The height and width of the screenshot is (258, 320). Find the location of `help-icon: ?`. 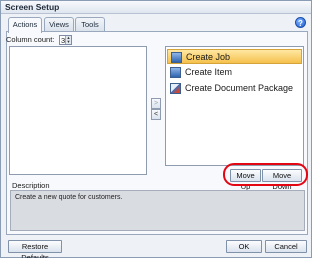

help-icon: ? is located at coordinates (300, 22).